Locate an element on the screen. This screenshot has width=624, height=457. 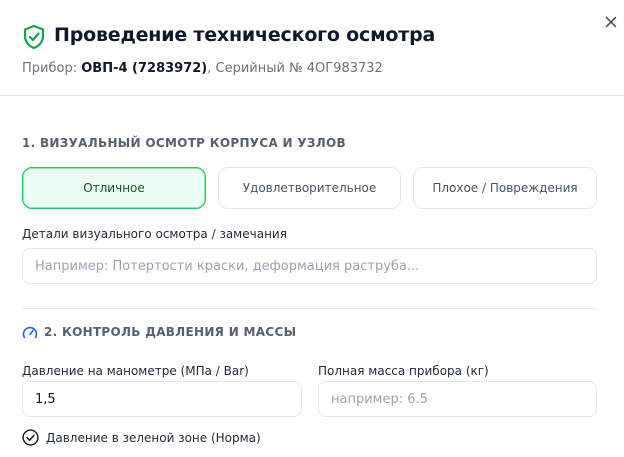
section-pressure-title: 2. КОНТРОЛЬ ДАВЛЕНИЯ И МАССЫ is located at coordinates (170, 332).